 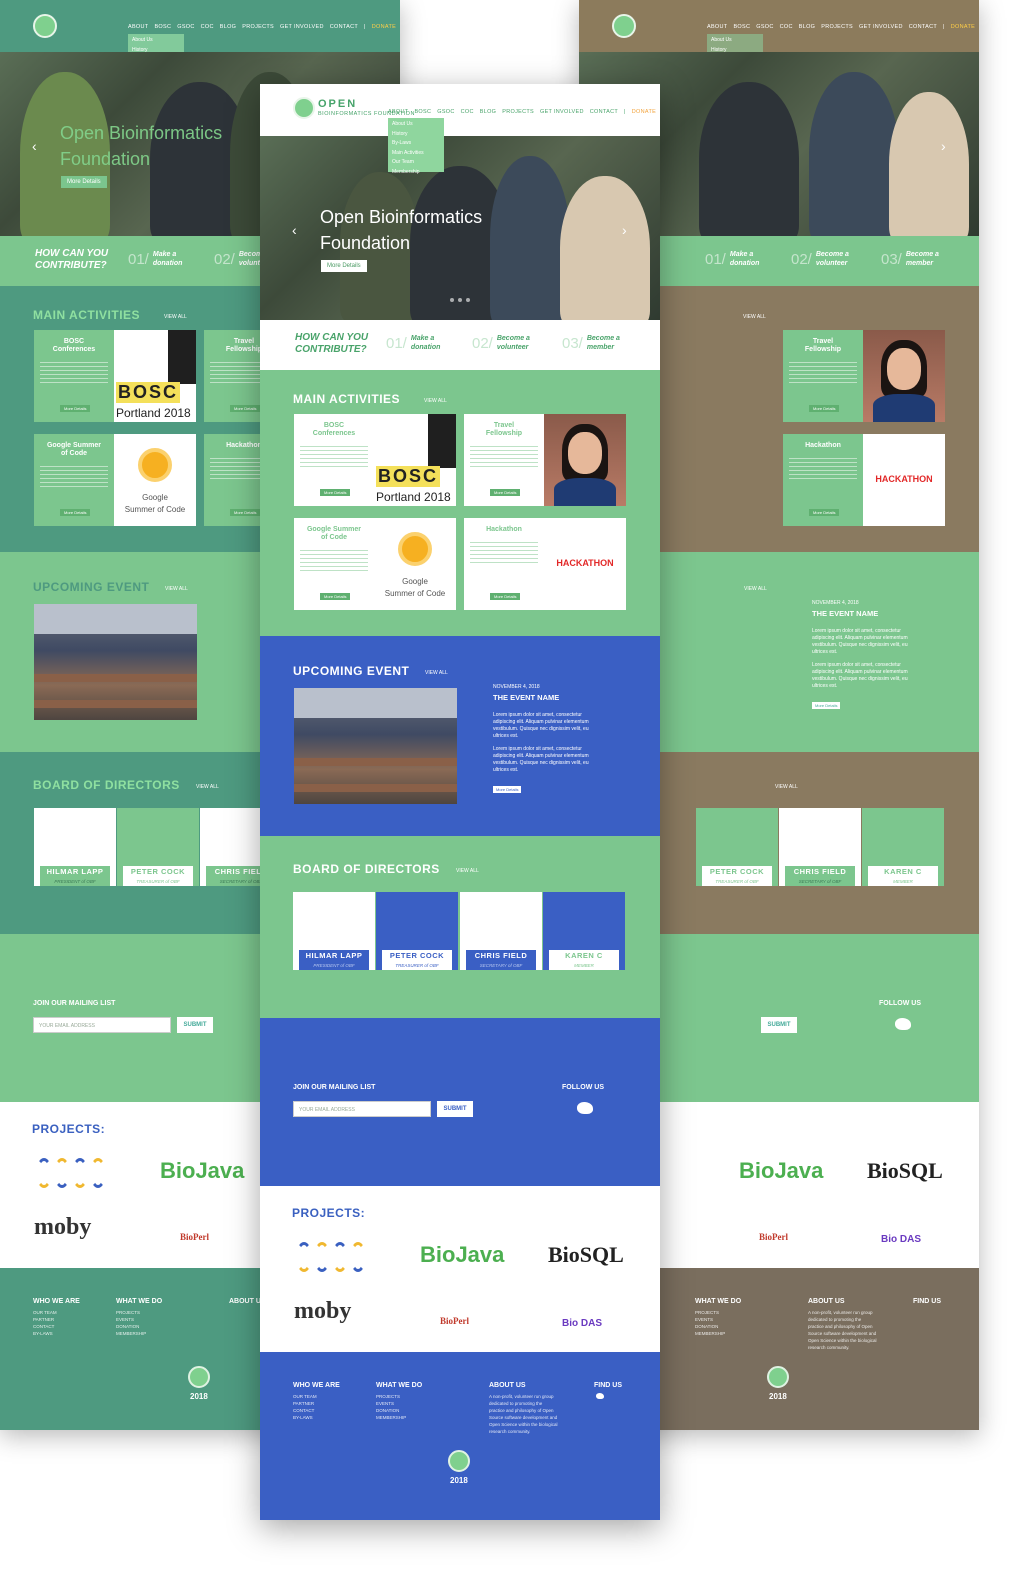 I want to click on nav-get-involved: GET INVOLVED, so click(x=562, y=112).